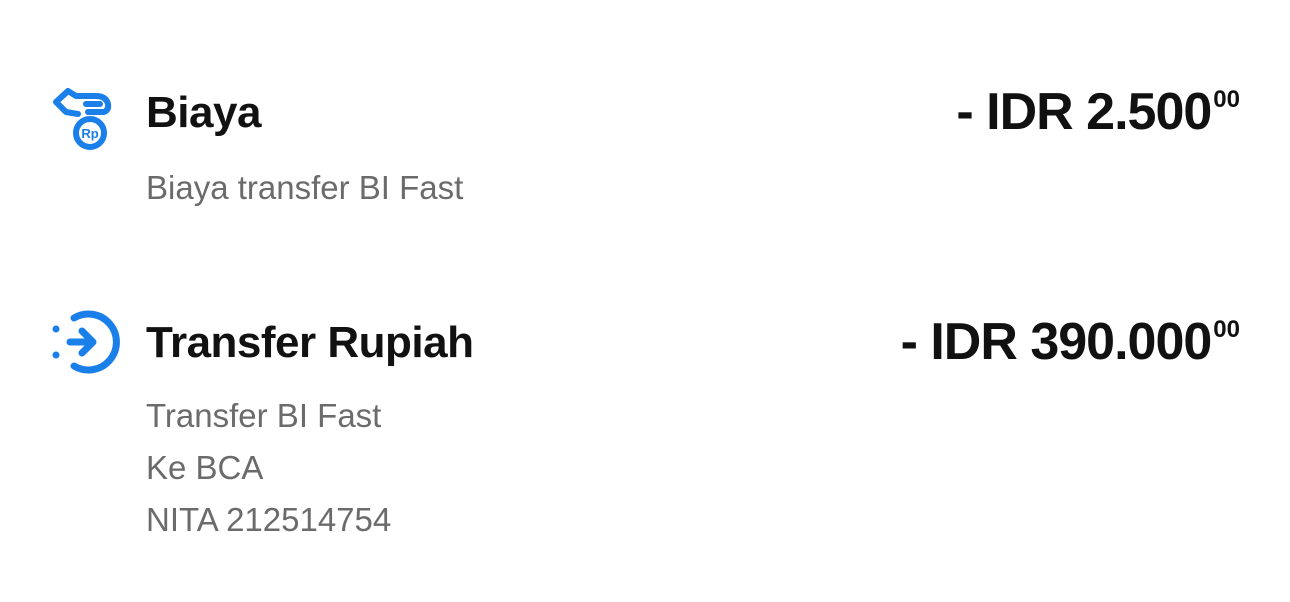 This screenshot has width=1290, height=602. I want to click on hand-coin-icon: Rp, so click(85, 115).